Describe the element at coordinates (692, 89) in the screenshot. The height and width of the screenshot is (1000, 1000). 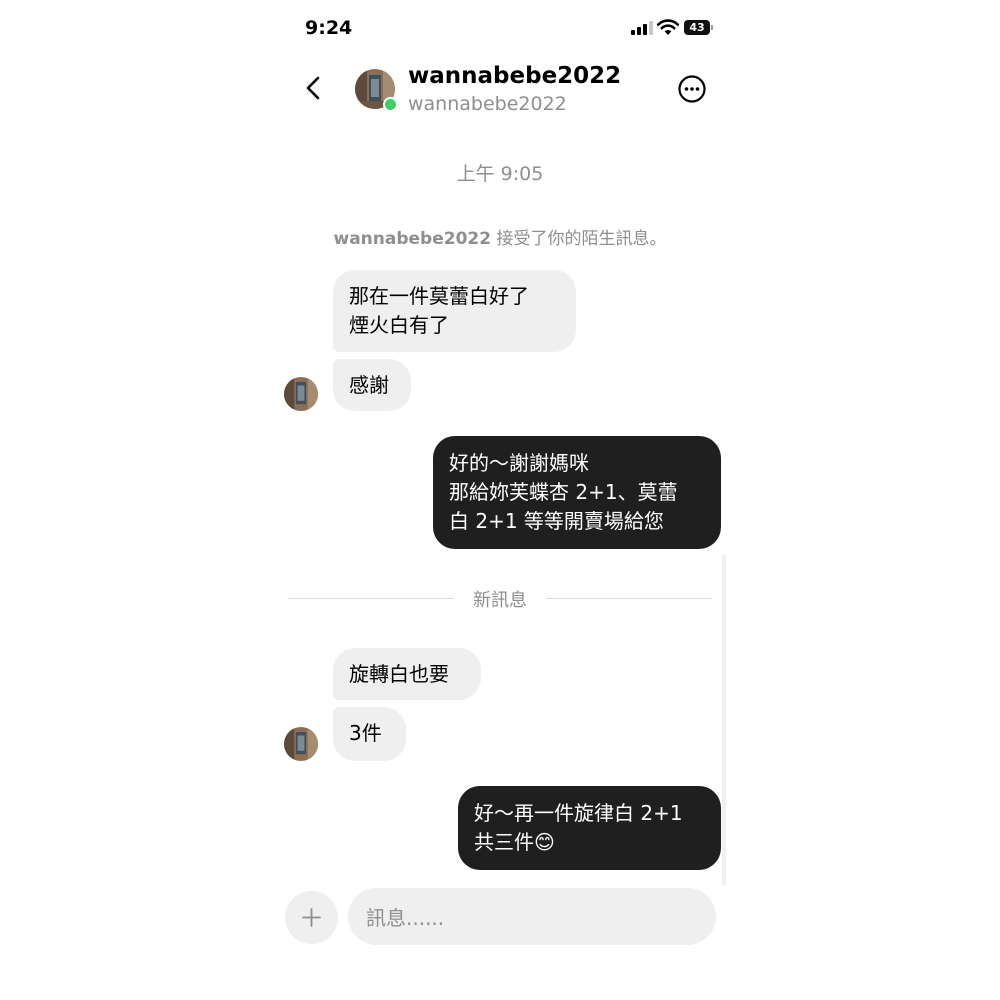
I see `more-options-icon` at that location.